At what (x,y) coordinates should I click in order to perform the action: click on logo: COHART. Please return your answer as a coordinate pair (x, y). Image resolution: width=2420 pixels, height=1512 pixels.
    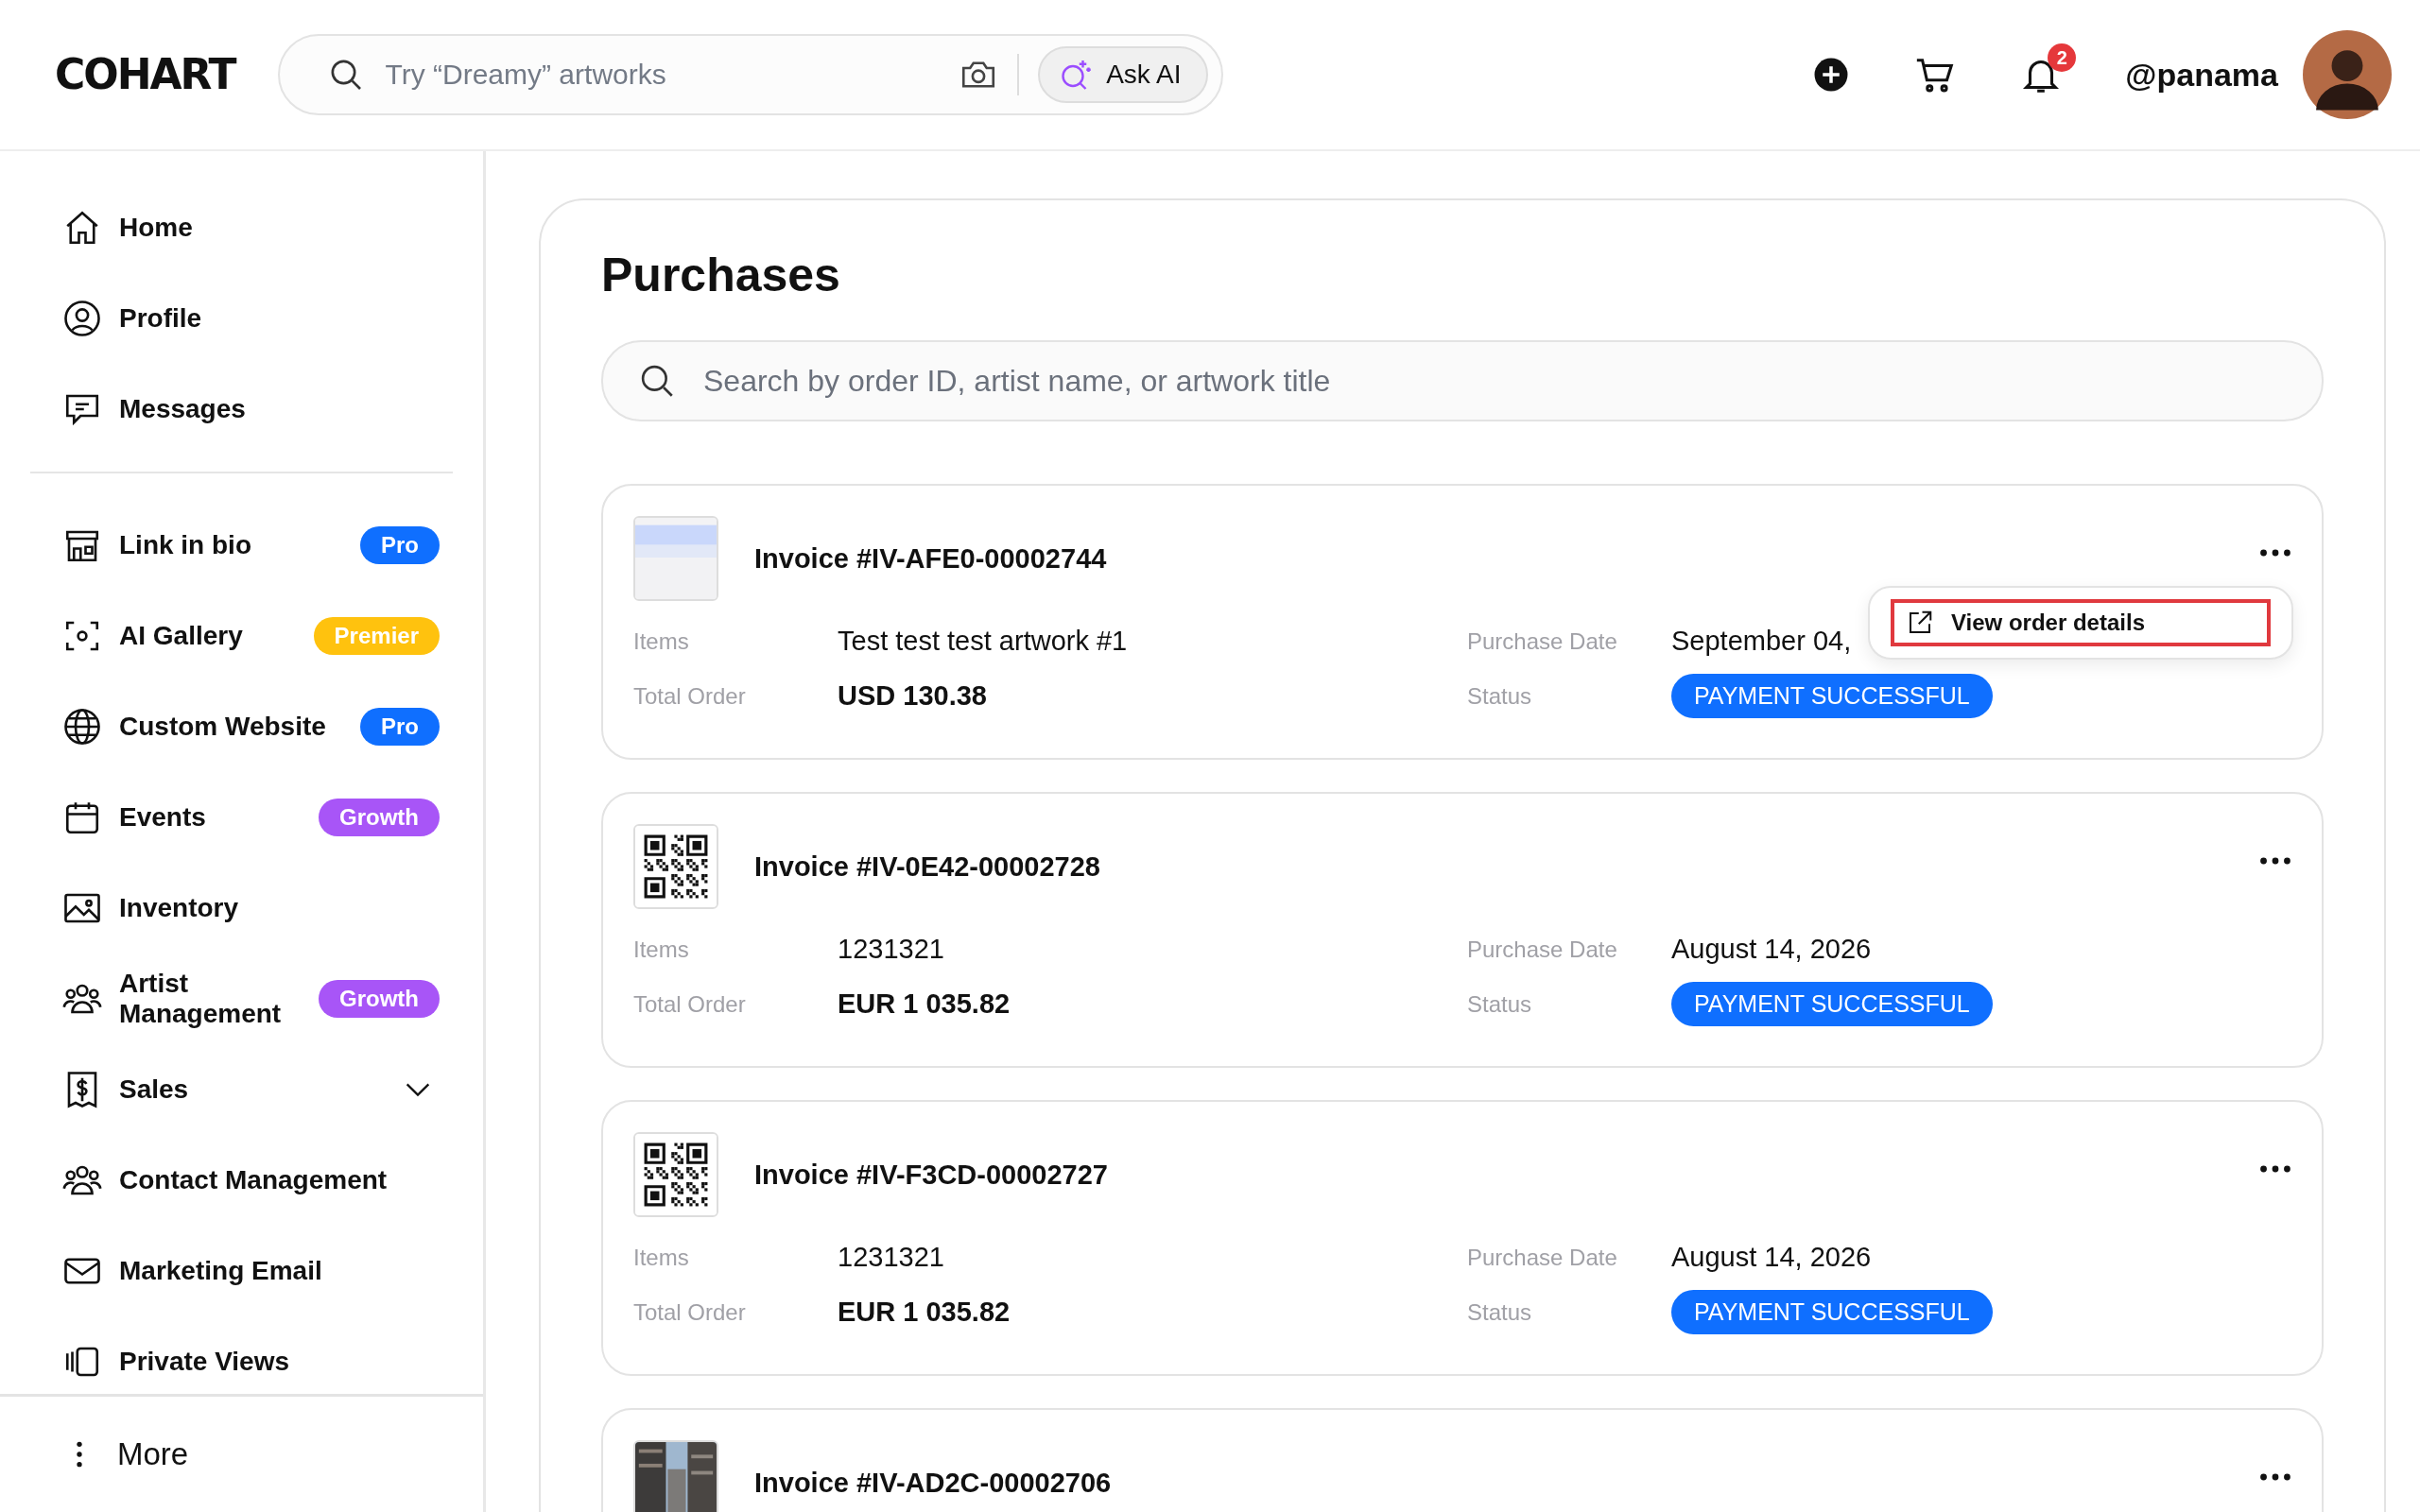
    Looking at the image, I should click on (145, 74).